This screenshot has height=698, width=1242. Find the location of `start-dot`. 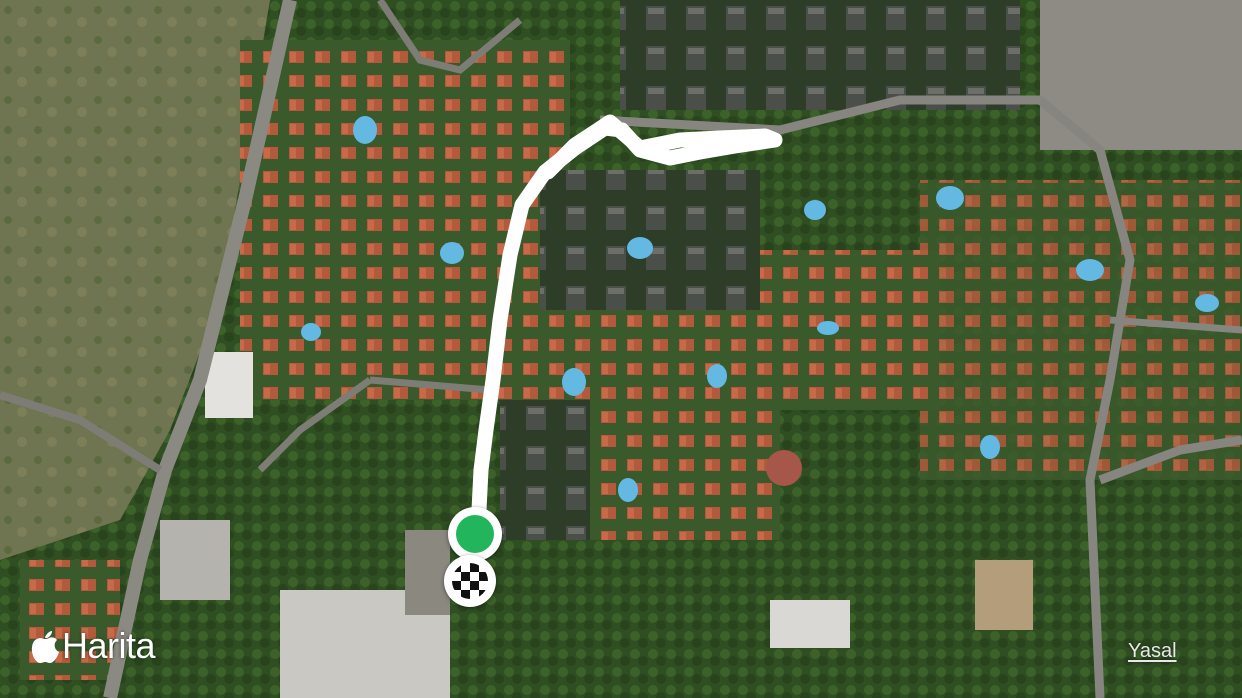

start-dot is located at coordinates (475, 534).